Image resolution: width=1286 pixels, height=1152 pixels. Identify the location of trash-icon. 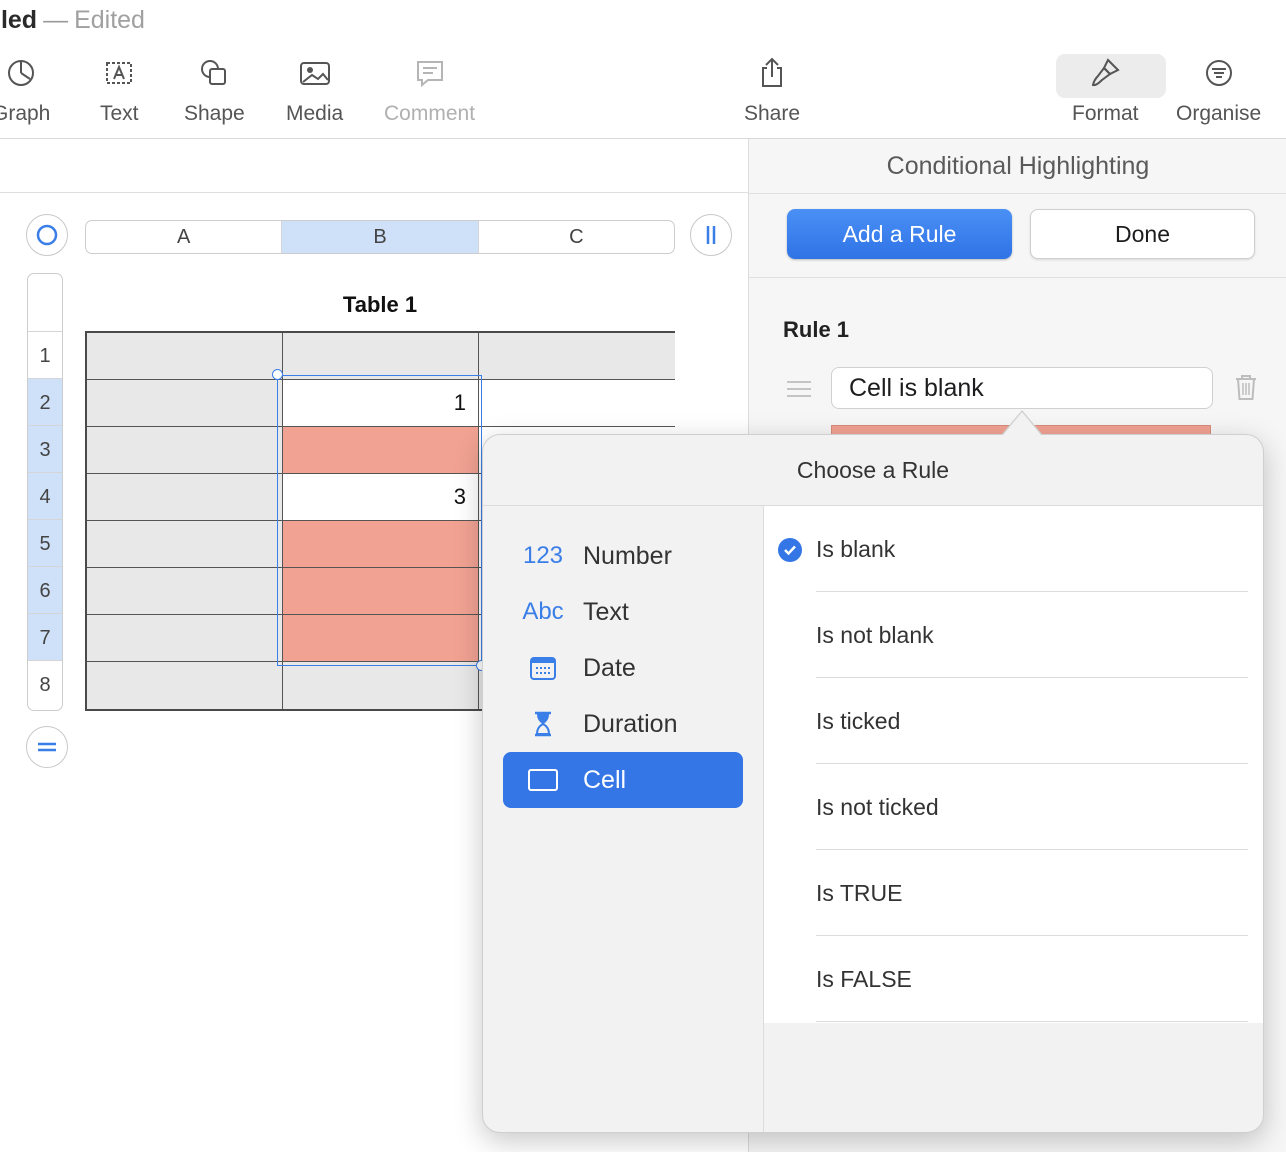
(1246, 387).